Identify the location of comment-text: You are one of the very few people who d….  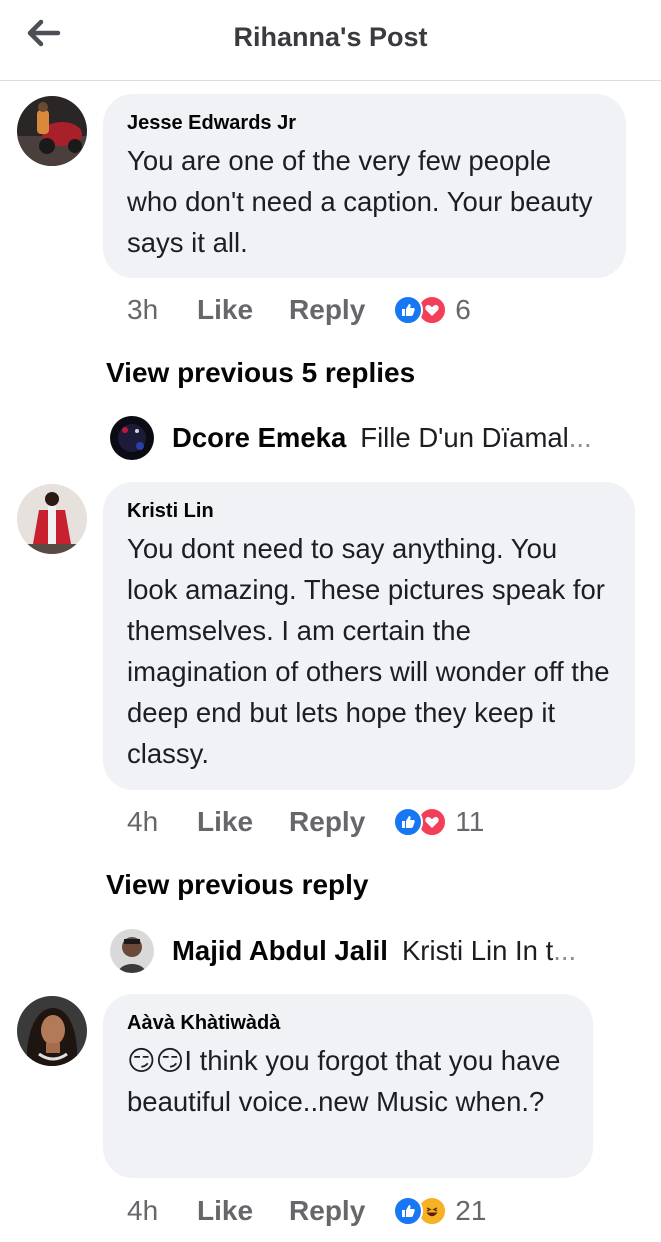
(360, 201).